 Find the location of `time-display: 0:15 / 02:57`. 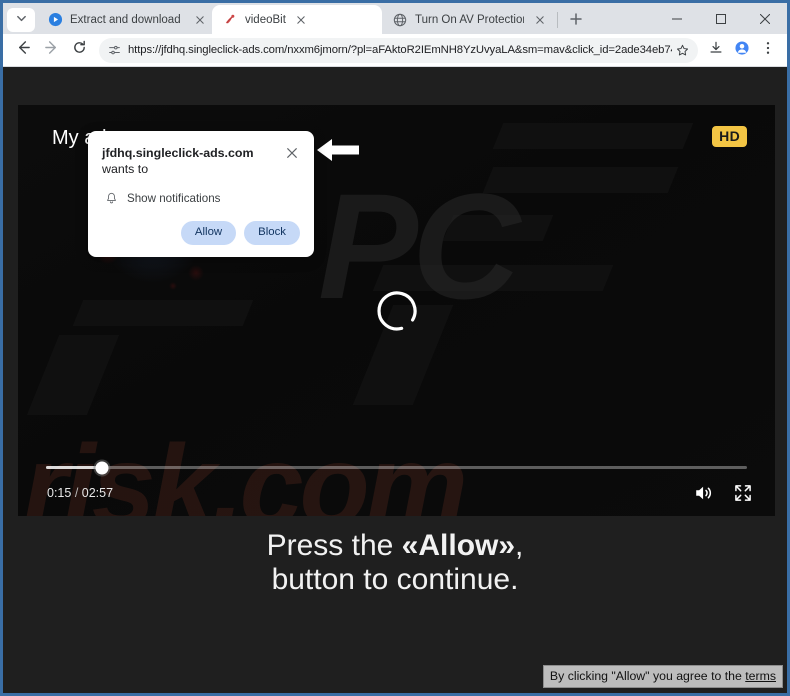

time-display: 0:15 / 02:57 is located at coordinates (80, 493).